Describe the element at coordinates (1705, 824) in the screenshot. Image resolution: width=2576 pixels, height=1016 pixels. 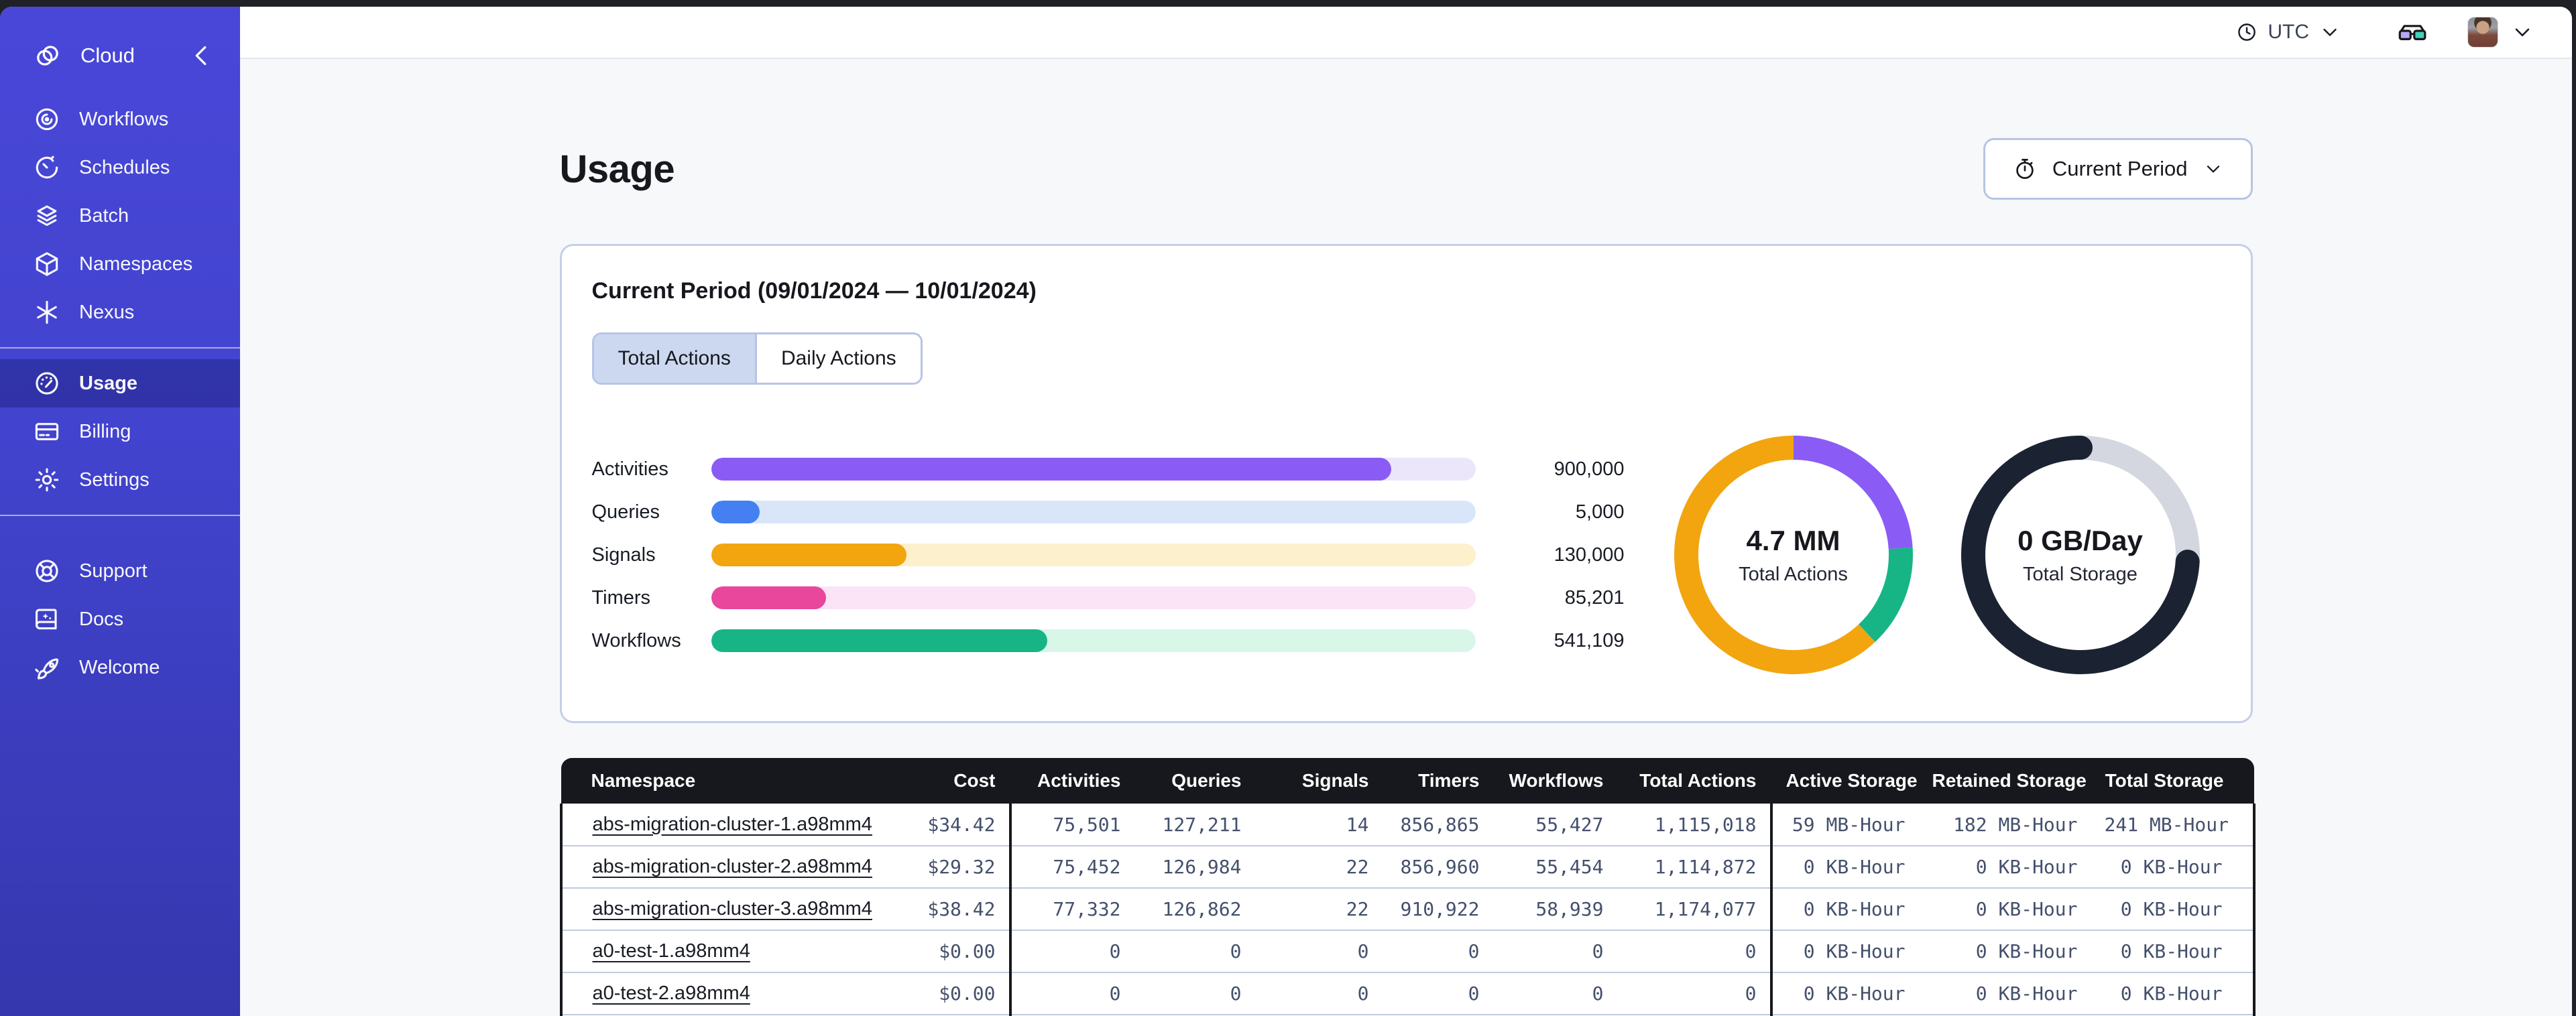
I see `cell: 1,115,018` at that location.